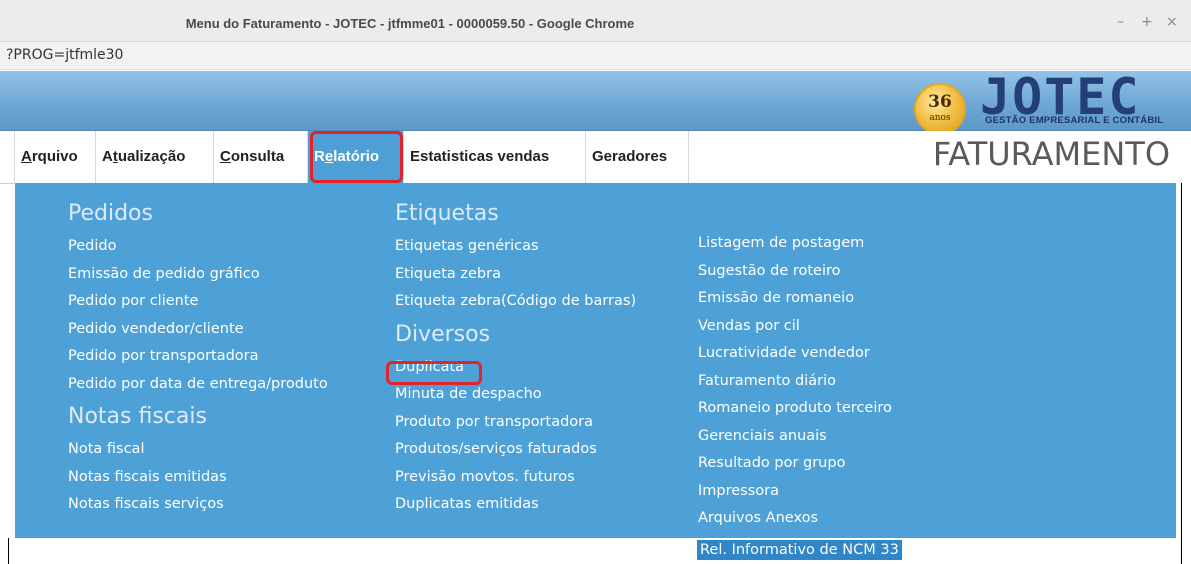 The image size is (1191, 564). What do you see at coordinates (107, 156) in the screenshot?
I see `menu-label-pre: A` at bounding box center [107, 156].